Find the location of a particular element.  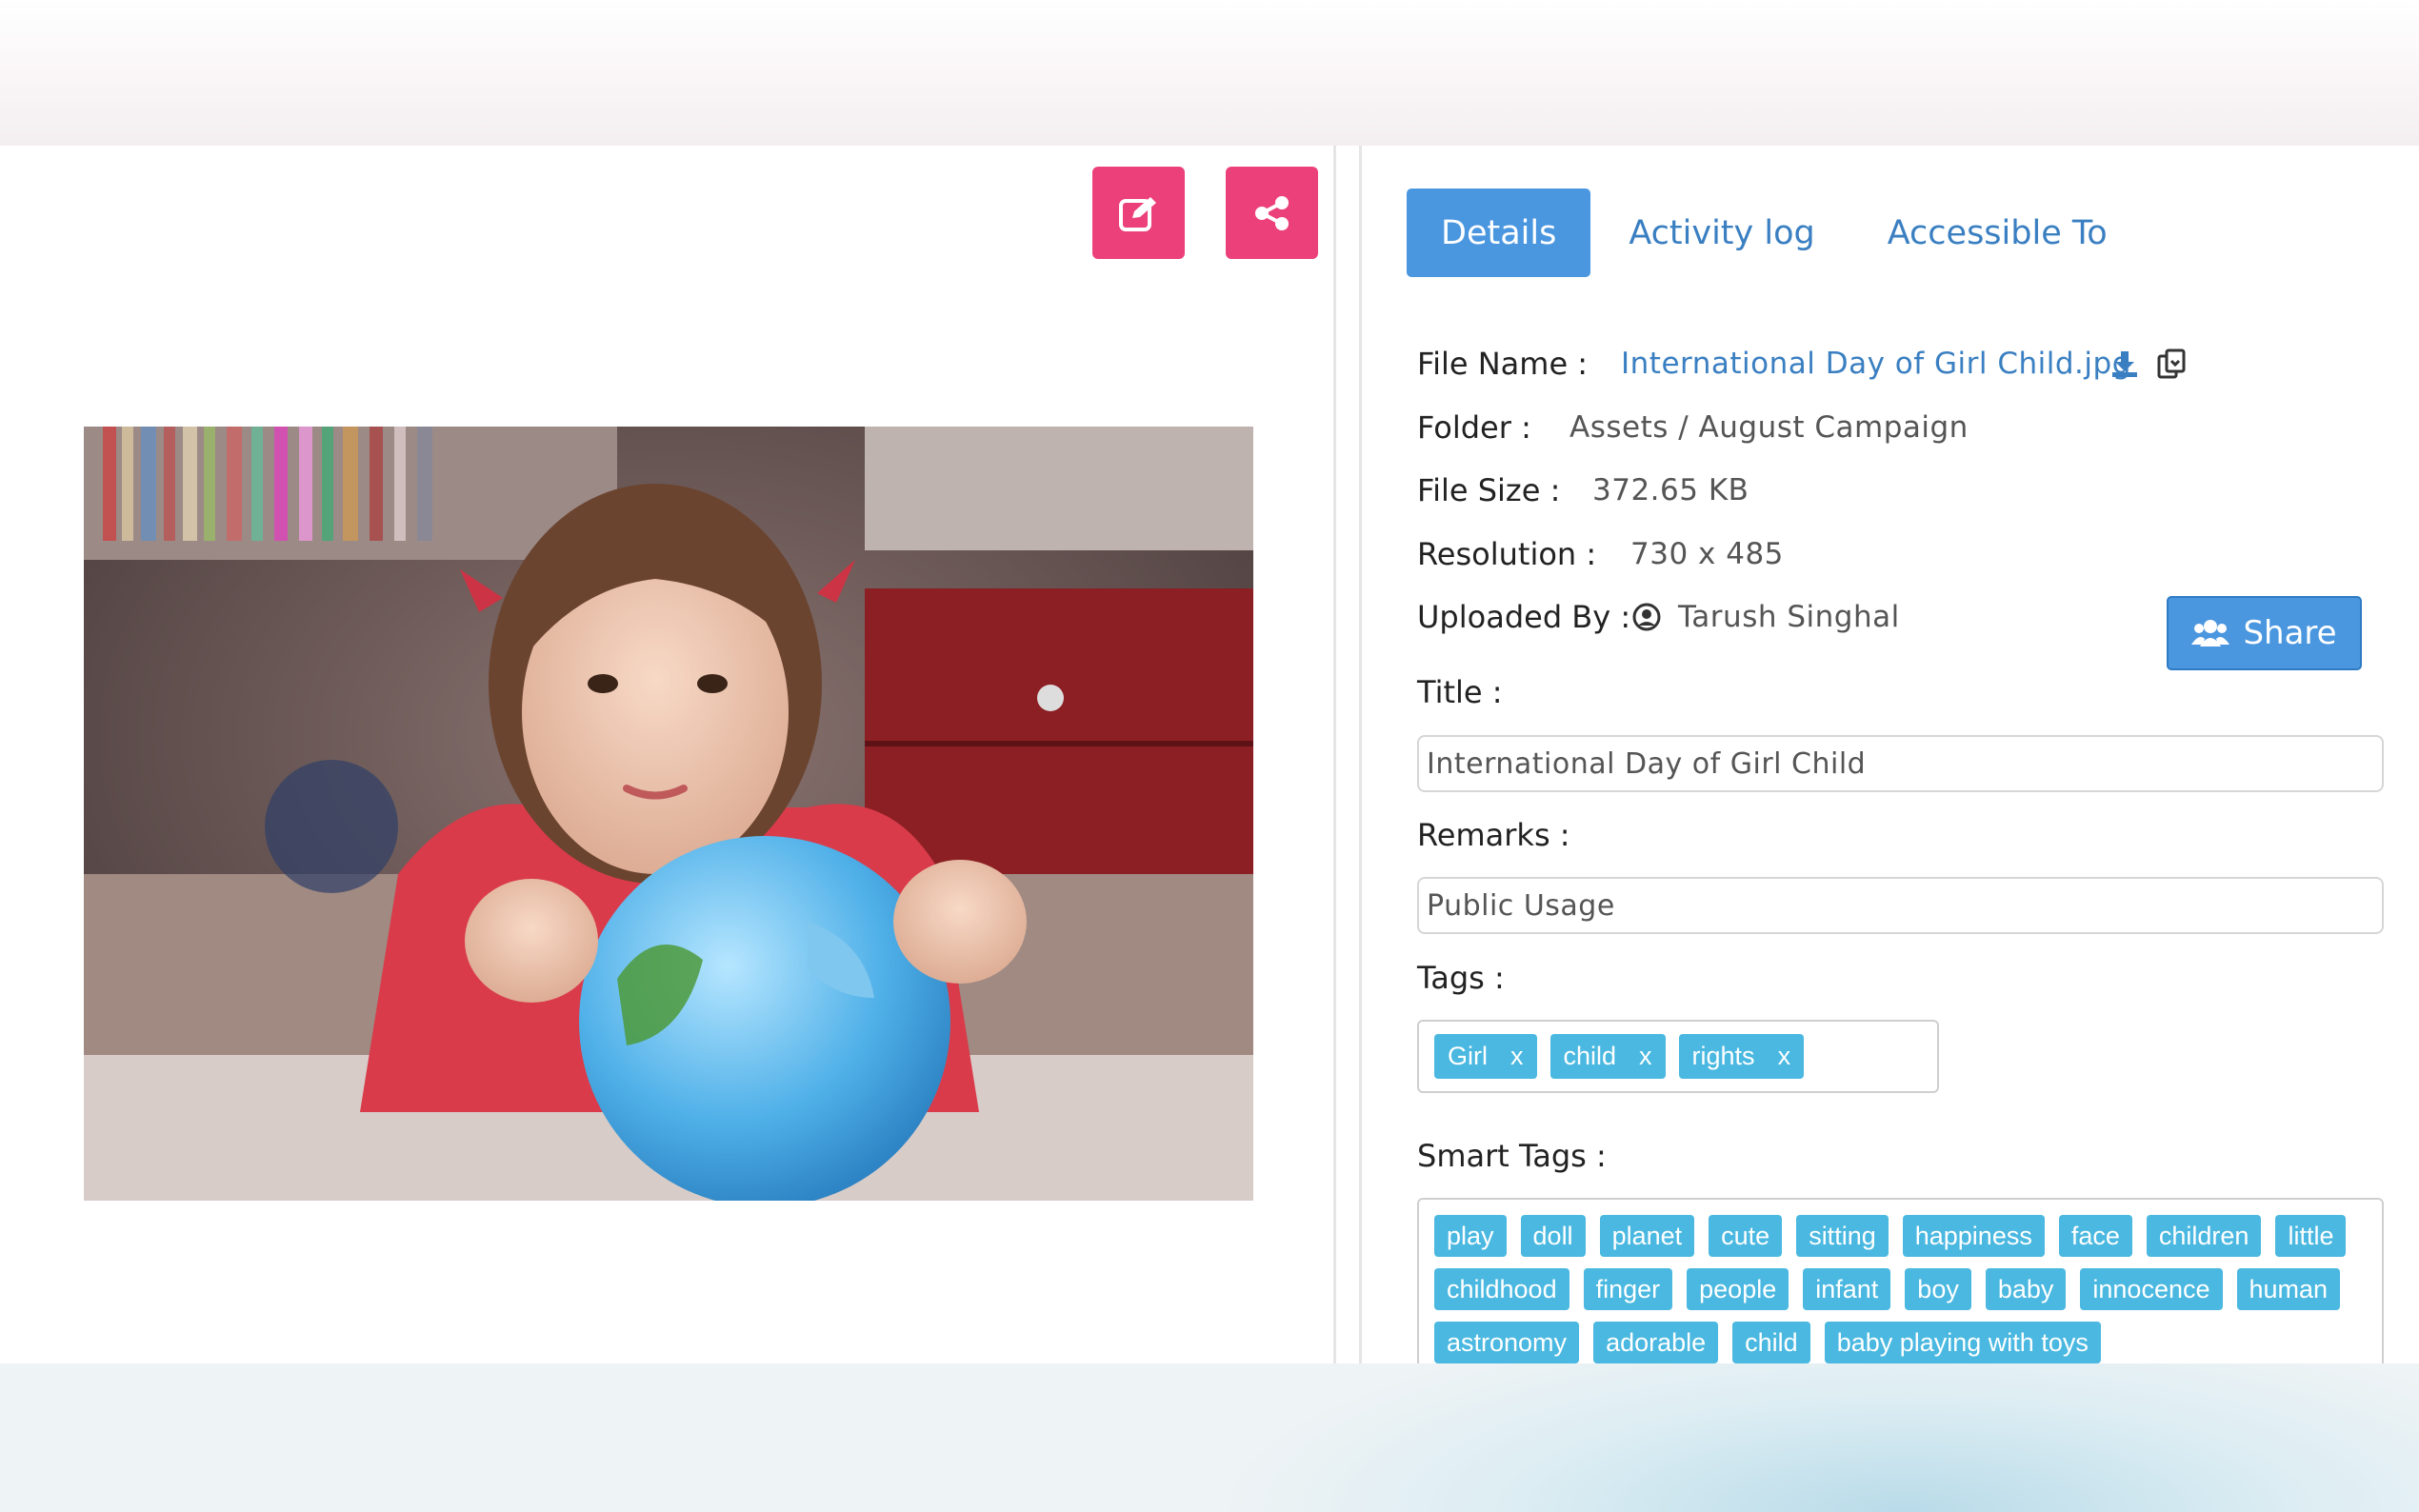

tag-label: child is located at coordinates (1590, 1056).